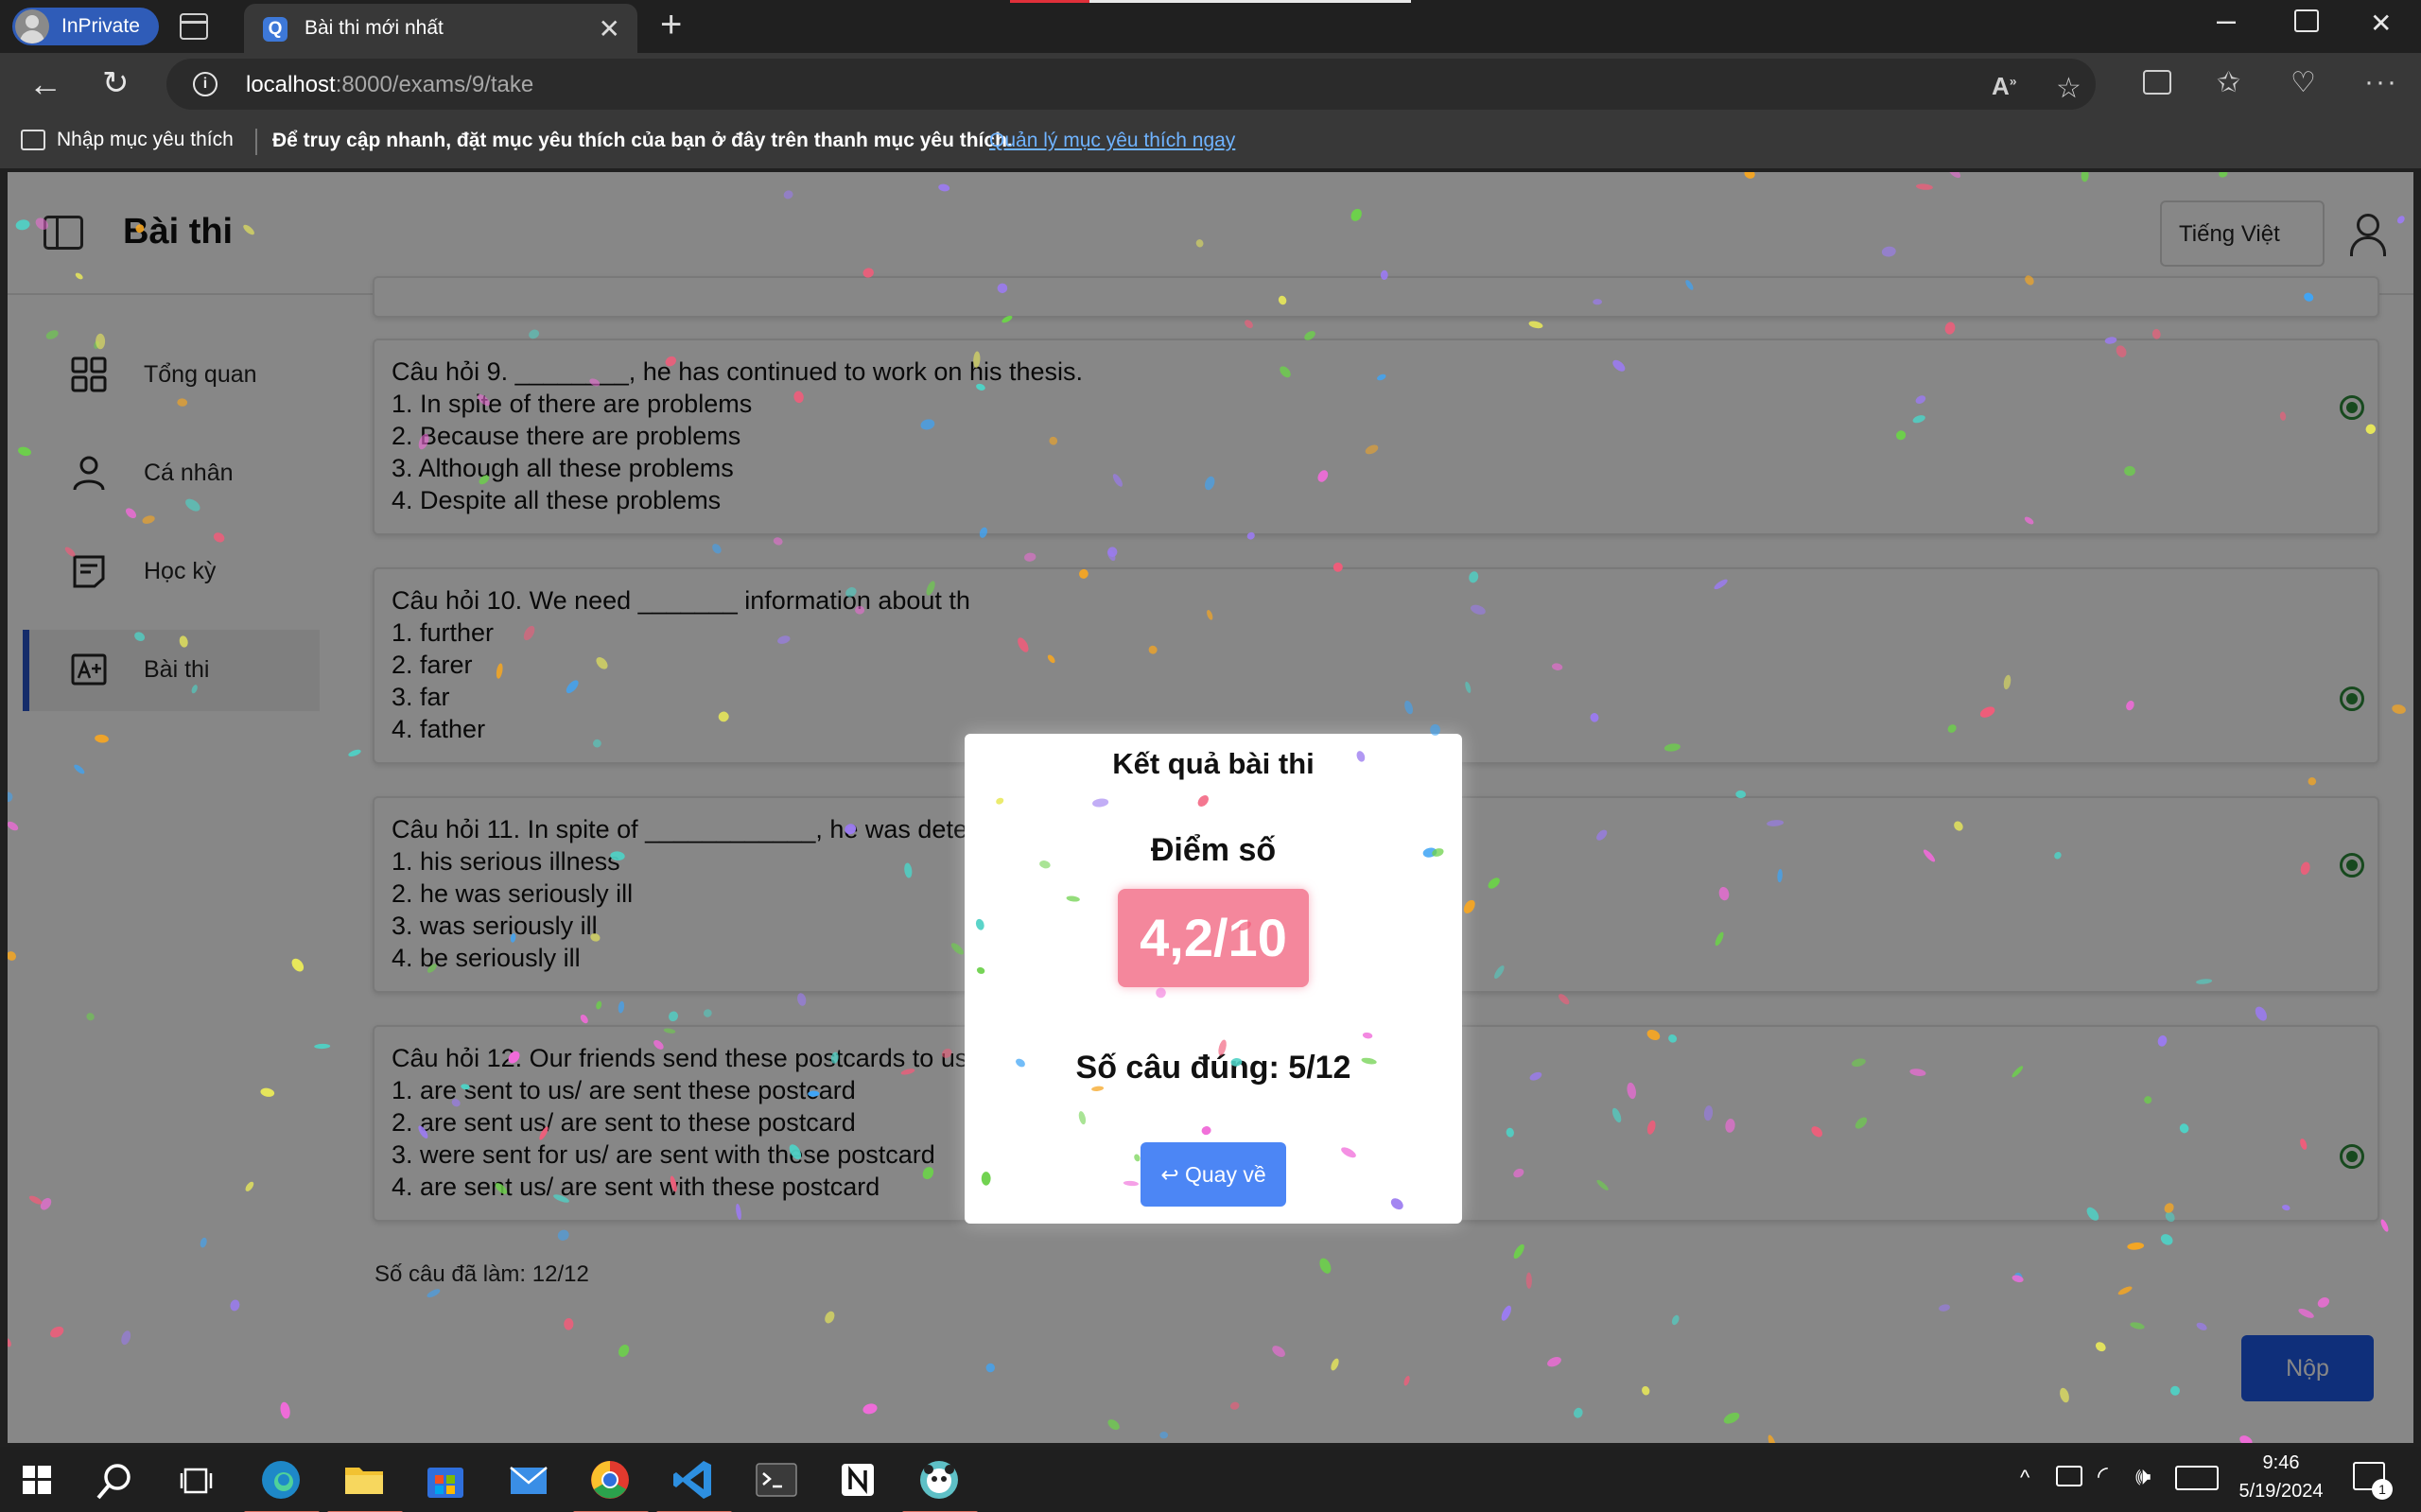  I want to click on back-button: ↩ Quay về, so click(1213, 1174).